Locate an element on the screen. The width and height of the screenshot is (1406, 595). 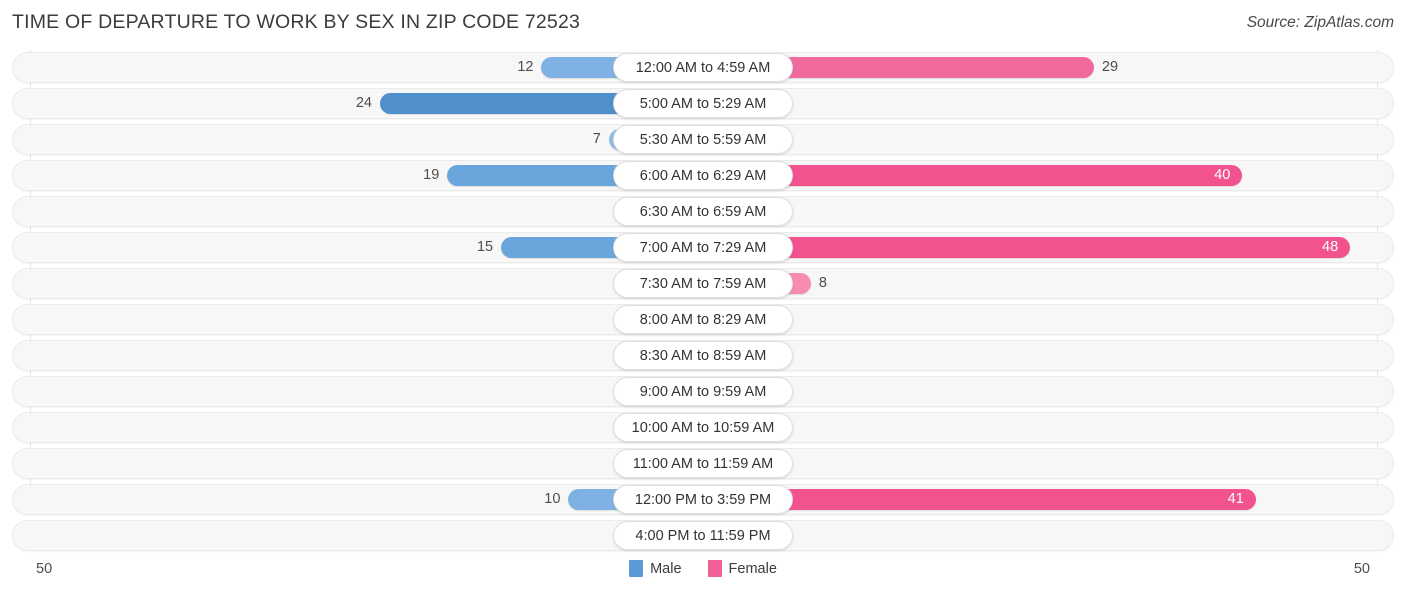
category-label: 5:00 AM to 5:29 AM is located at coordinates (703, 103).